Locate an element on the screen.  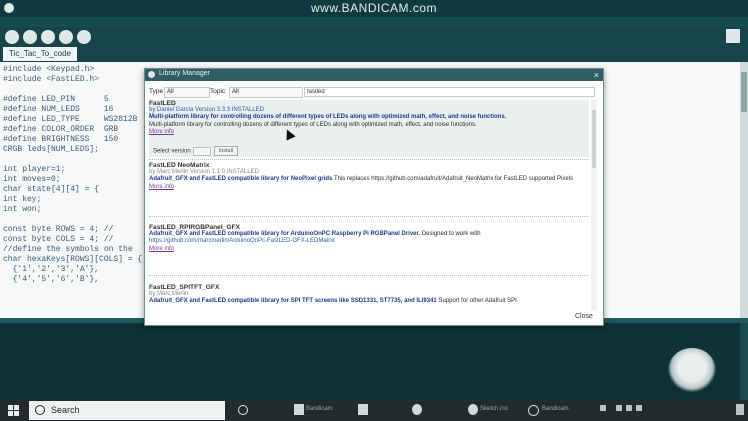
code-line: char hexaKeys[ROWS][COLS] = { is located at coordinates (73, 259).